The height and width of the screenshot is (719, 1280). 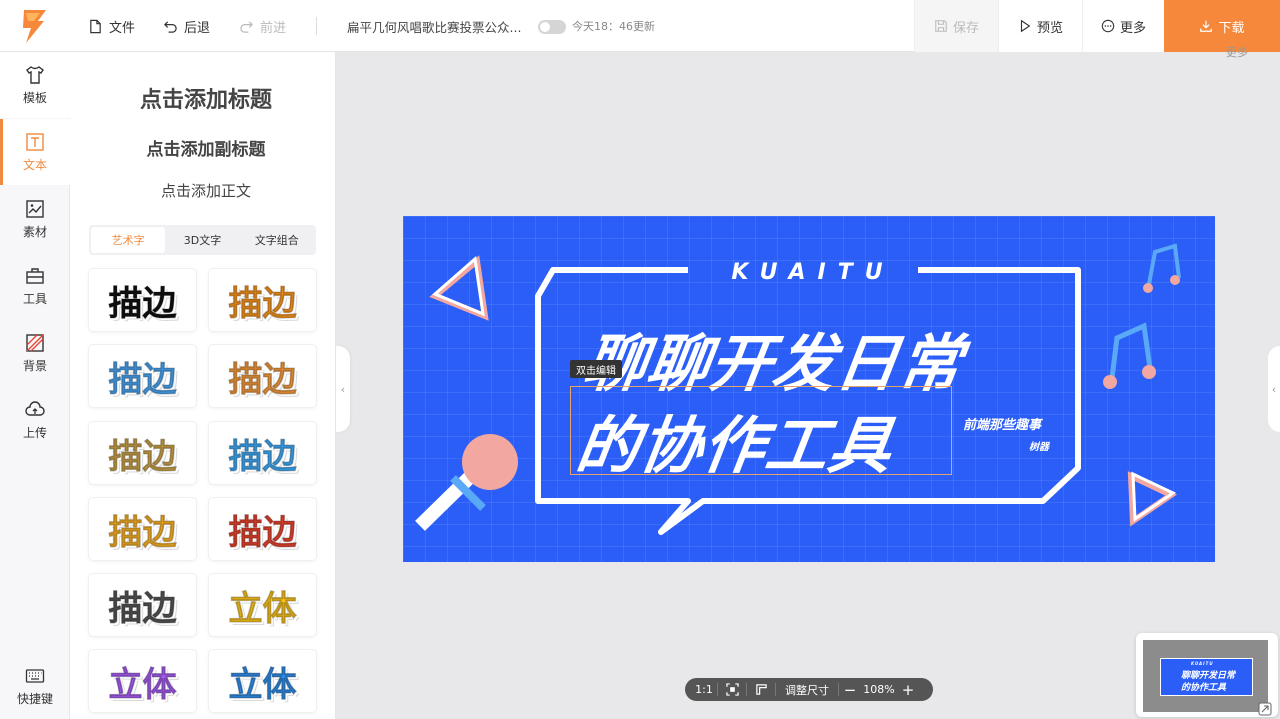 What do you see at coordinates (34, 698) in the screenshot?
I see `nav-label: 快捷键` at bounding box center [34, 698].